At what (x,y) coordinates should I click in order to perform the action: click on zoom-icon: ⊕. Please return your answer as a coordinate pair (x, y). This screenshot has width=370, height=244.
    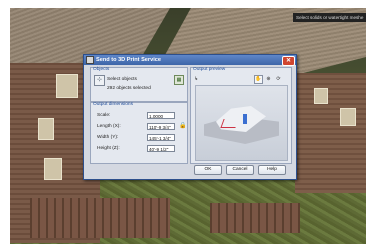
    Looking at the image, I should click on (268, 79).